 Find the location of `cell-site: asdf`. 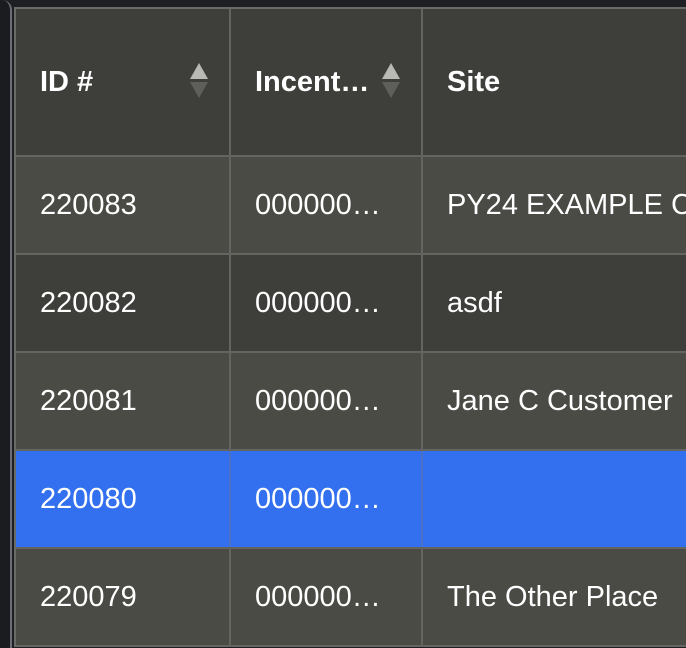

cell-site: asdf is located at coordinates (474, 302).